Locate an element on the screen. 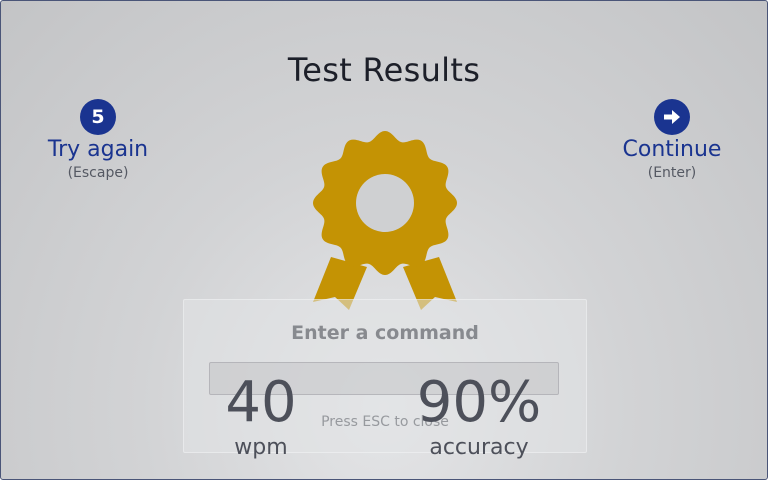 This screenshot has height=480, width=768. page-title: Test Results is located at coordinates (384, 70).